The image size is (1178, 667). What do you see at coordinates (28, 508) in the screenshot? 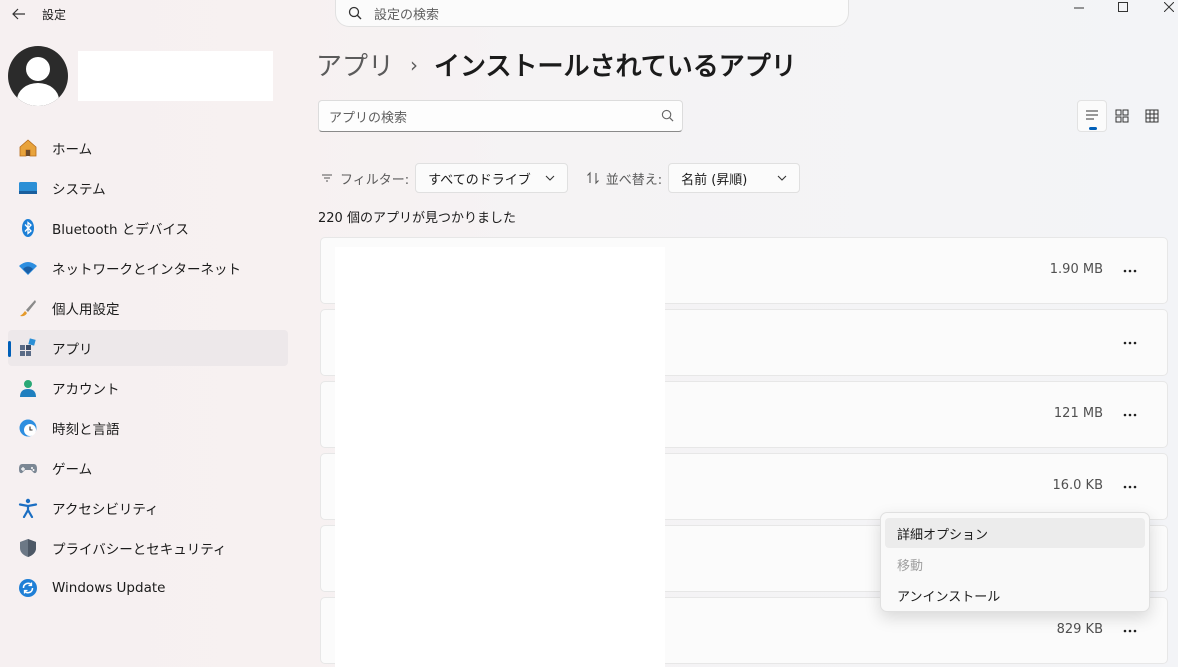
I see `accessibility-icon` at bounding box center [28, 508].